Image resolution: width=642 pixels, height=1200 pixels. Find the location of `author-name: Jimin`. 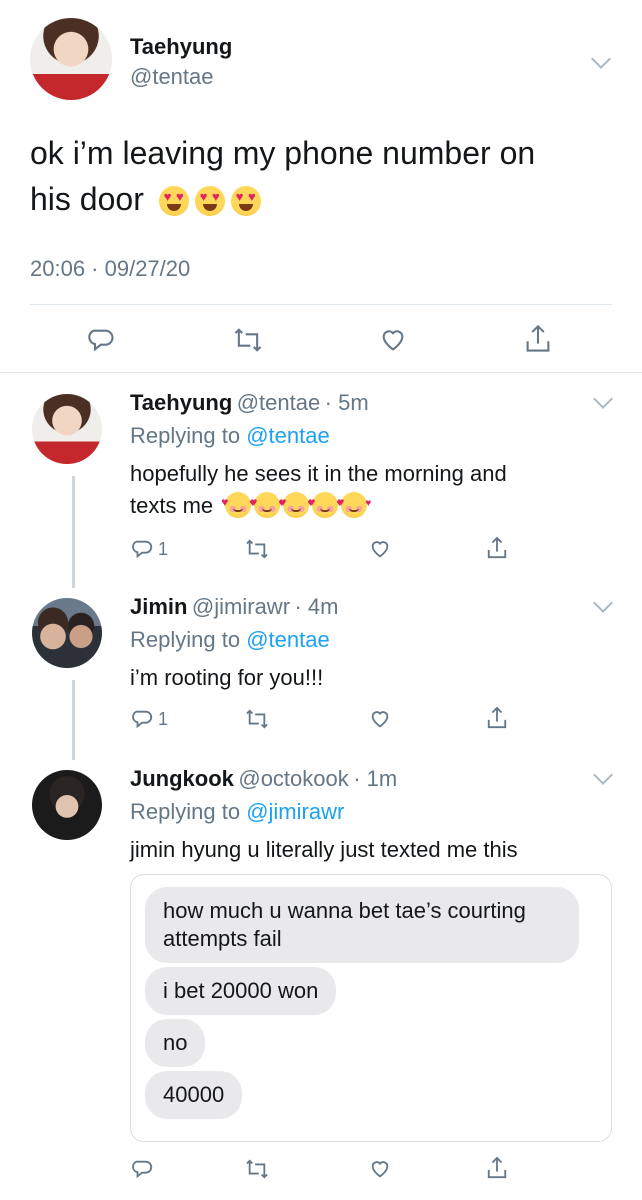

author-name: Jimin is located at coordinates (158, 606).